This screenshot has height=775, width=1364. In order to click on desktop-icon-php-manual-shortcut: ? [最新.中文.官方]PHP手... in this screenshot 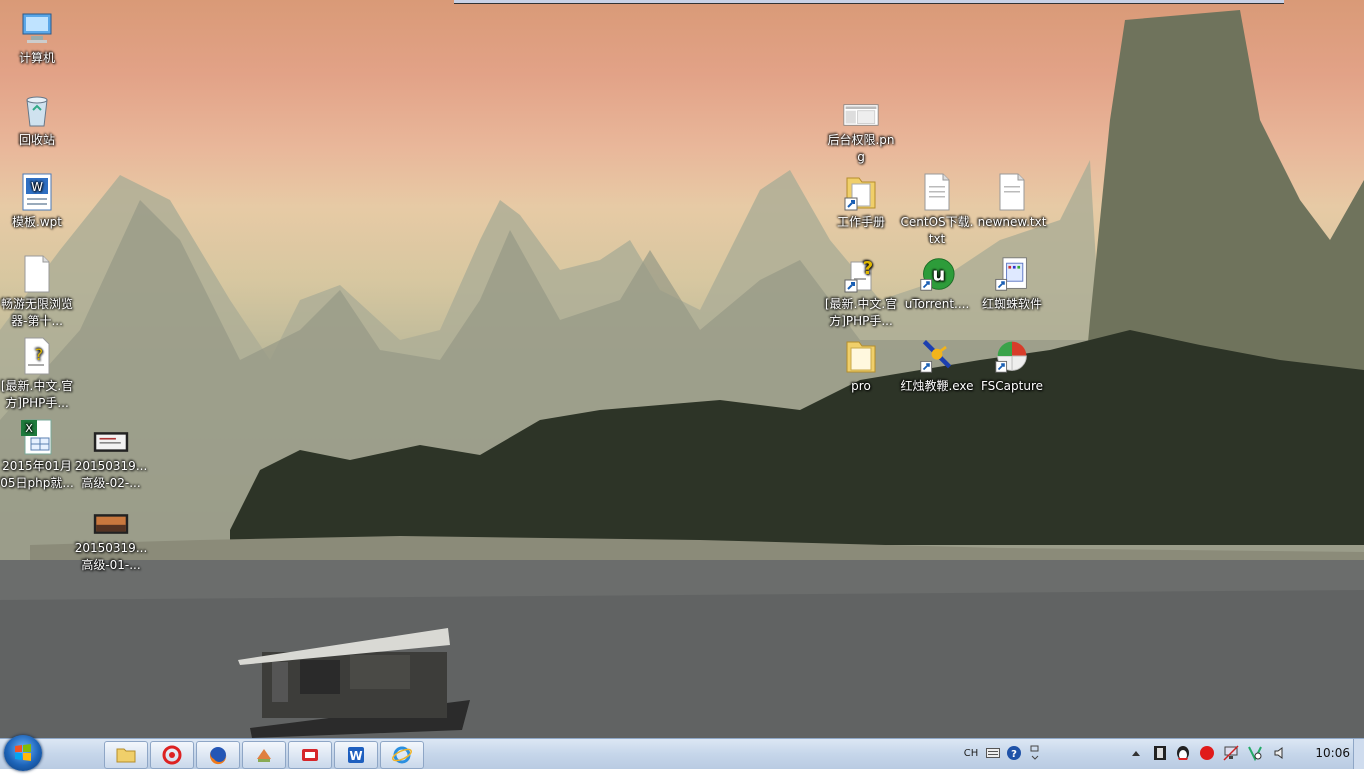, I will do `click(861, 292)`.